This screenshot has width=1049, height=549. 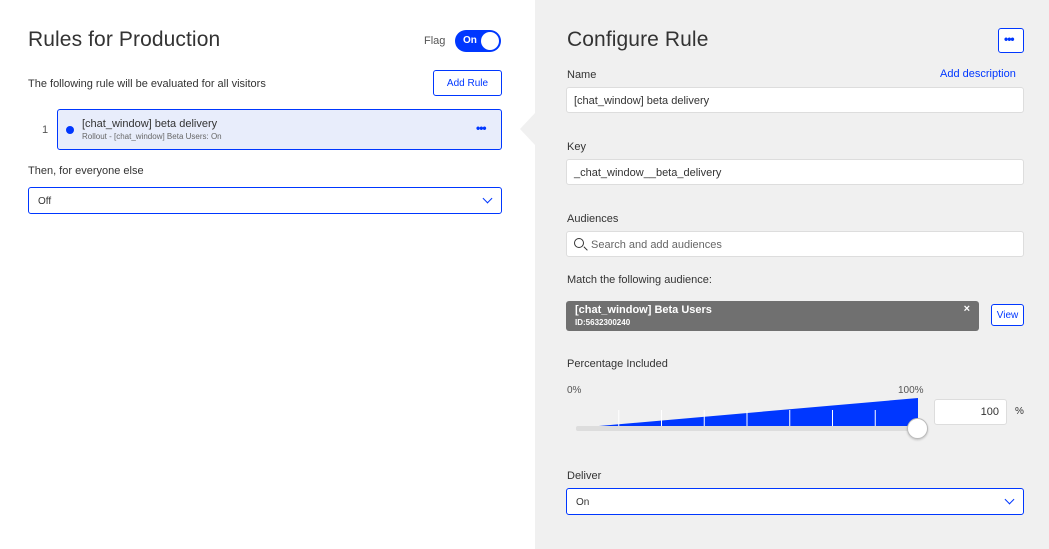 I want to click on name-label: Name, so click(x=582, y=75).